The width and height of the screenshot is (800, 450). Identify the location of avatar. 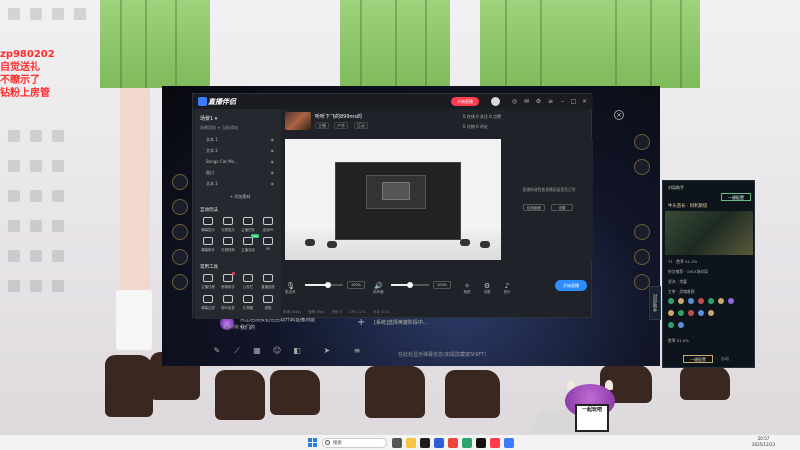
(495, 101).